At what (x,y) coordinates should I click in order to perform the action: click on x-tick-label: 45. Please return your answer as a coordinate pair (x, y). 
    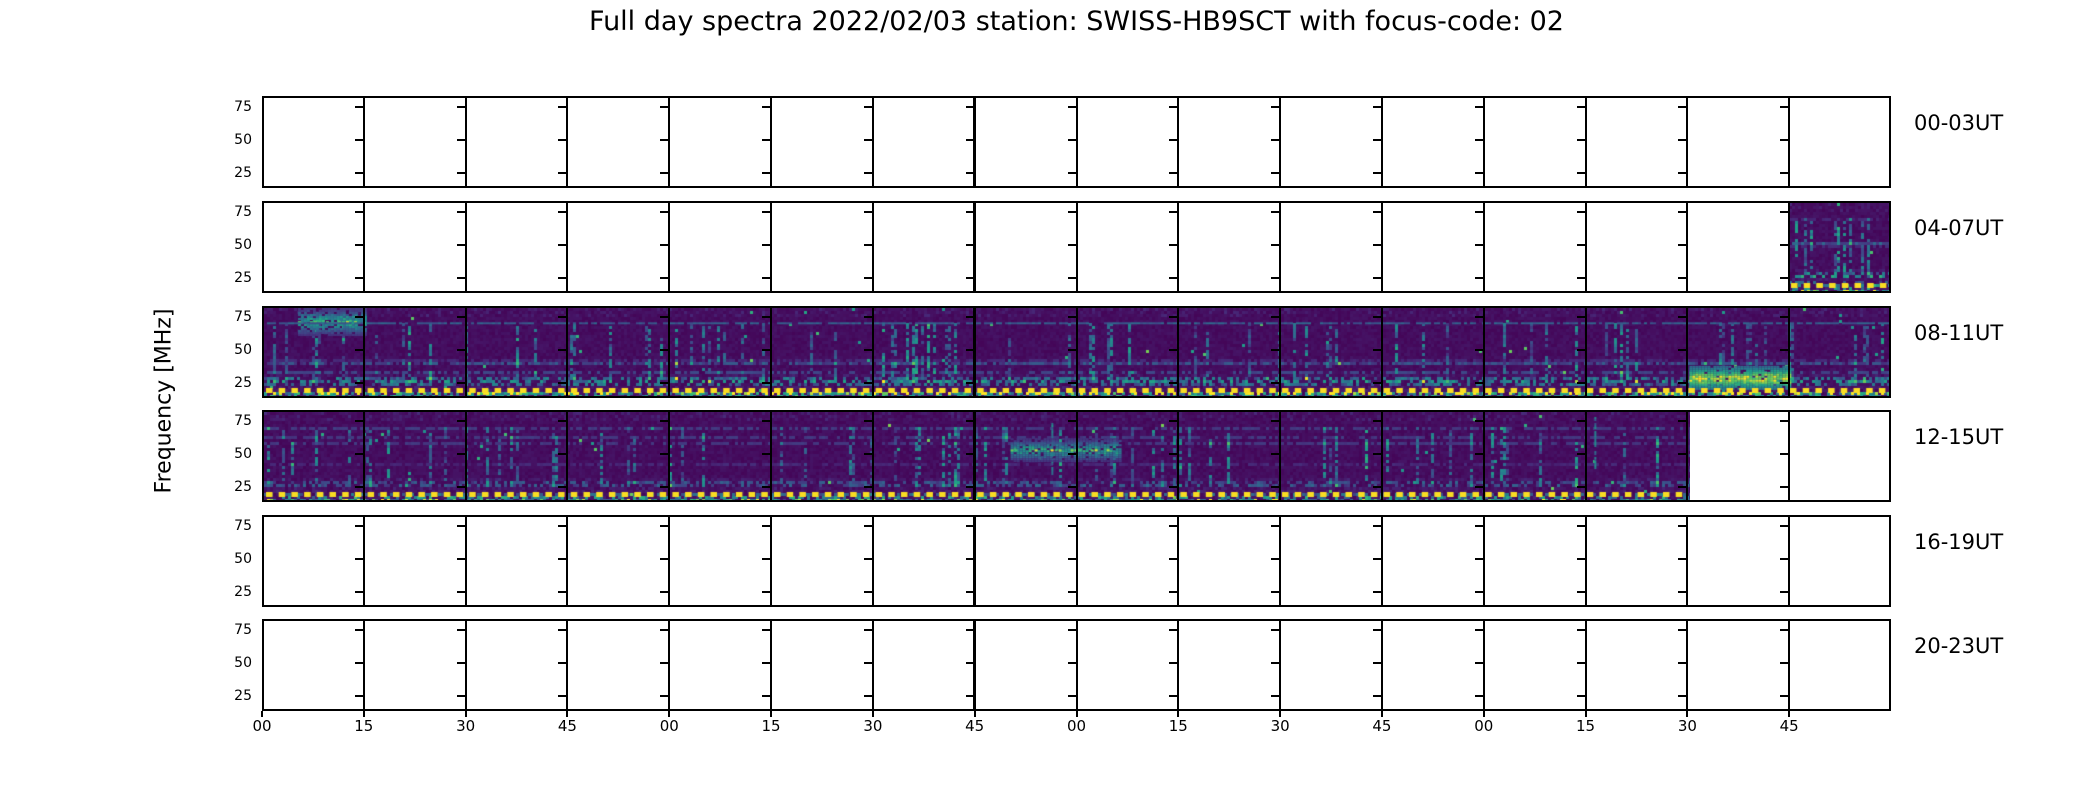
    Looking at the image, I should click on (975, 726).